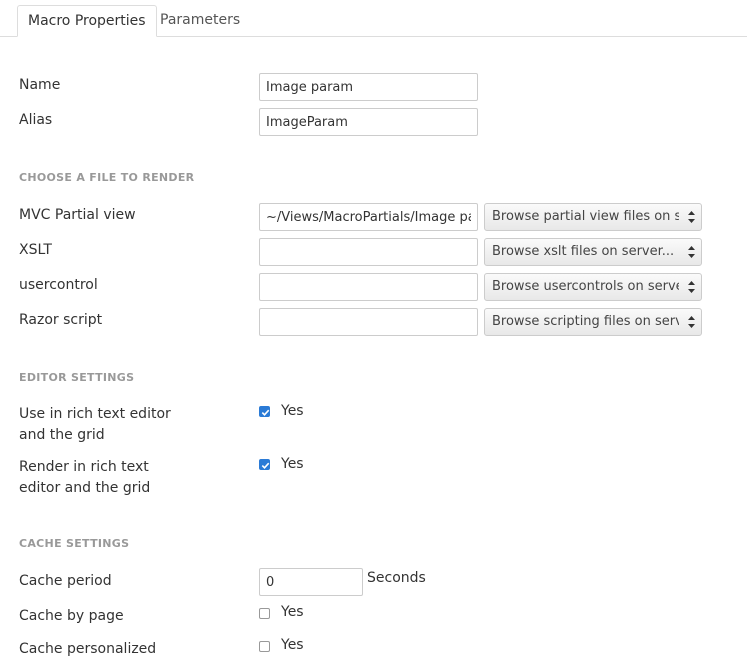 This screenshot has width=747, height=665. Describe the element at coordinates (74, 543) in the screenshot. I see `section-title-cache: CACHE SETTINGS` at that location.